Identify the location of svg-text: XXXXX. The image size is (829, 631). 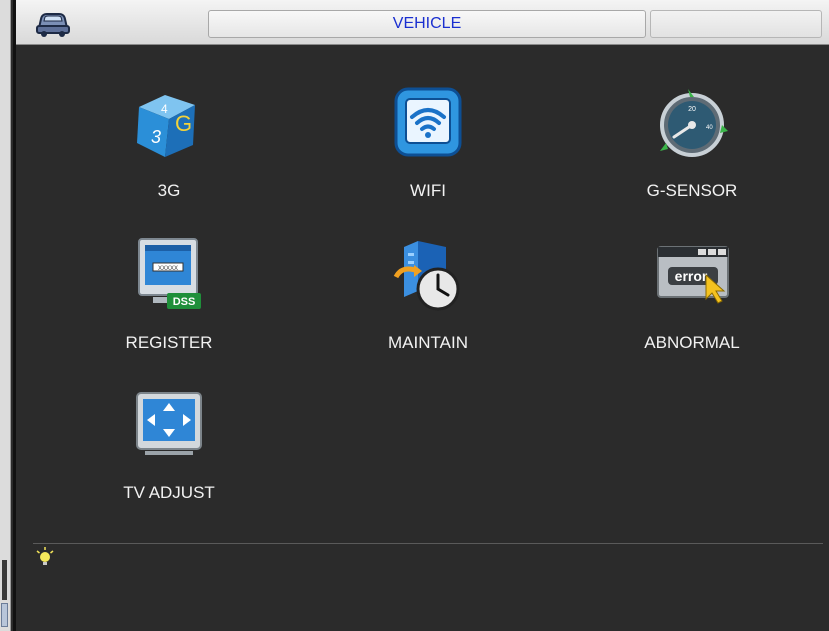
(168, 269).